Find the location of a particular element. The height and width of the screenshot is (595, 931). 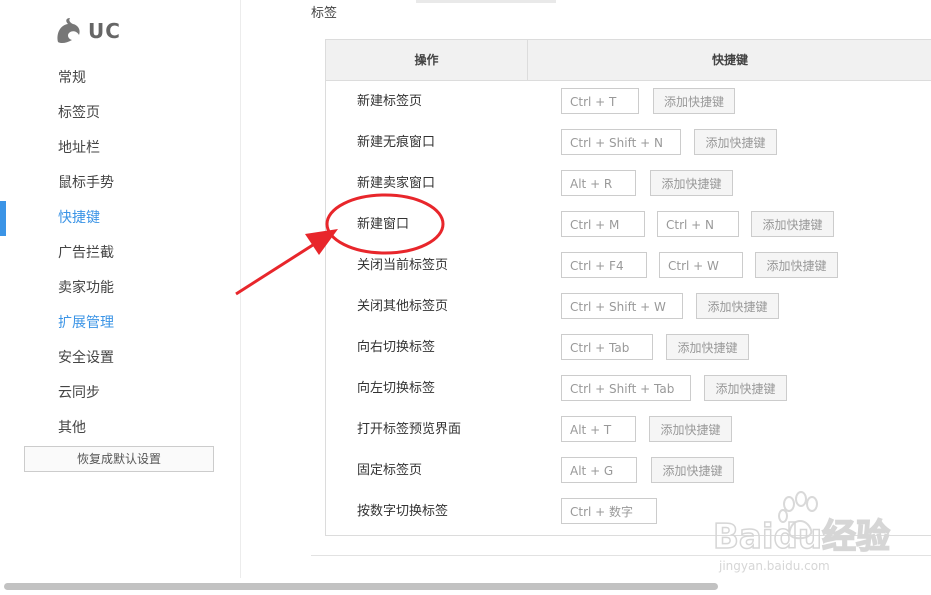

operation-name: 新建无痕窗口 is located at coordinates (396, 142).